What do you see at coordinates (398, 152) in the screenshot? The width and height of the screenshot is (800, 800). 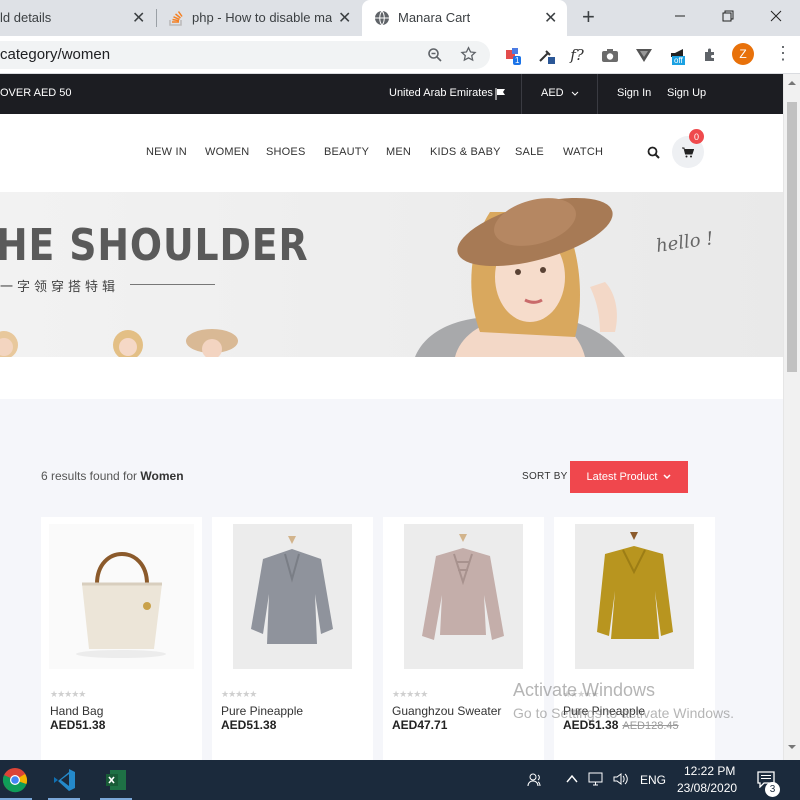 I see `nav-men: MEN` at bounding box center [398, 152].